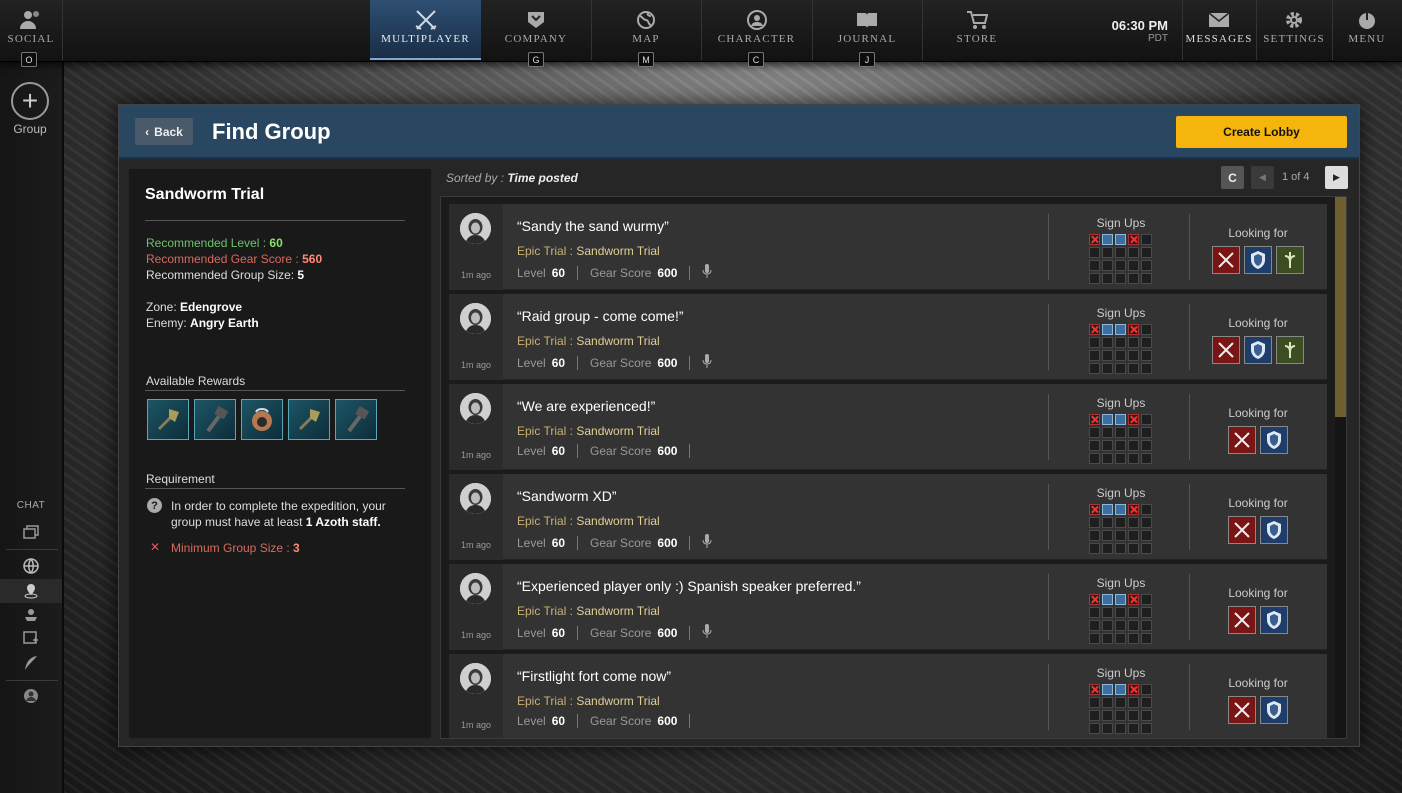 The image size is (1402, 793). Describe the element at coordinates (756, 30) in the screenshot. I see `nav-character: CHARACTER` at that location.